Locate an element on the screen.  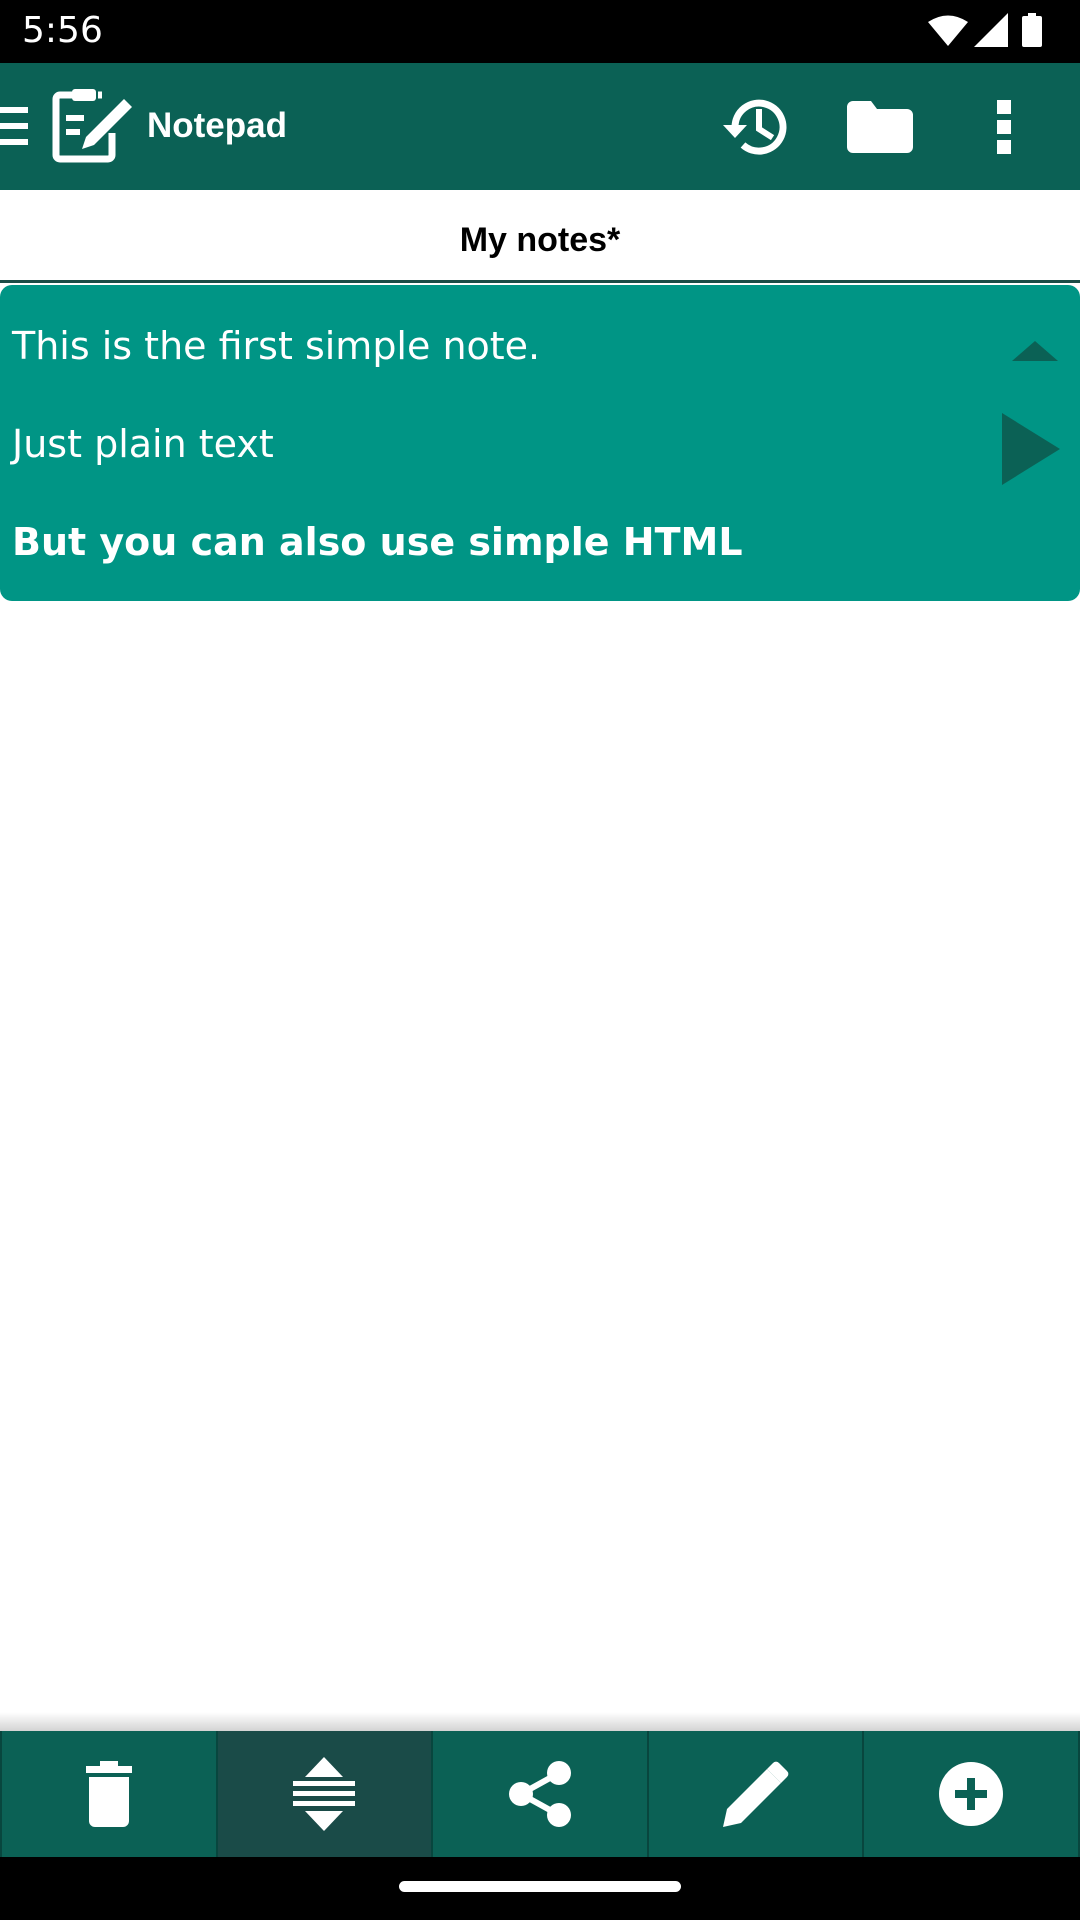
toolbar-shadow is located at coordinates (540, 1722).